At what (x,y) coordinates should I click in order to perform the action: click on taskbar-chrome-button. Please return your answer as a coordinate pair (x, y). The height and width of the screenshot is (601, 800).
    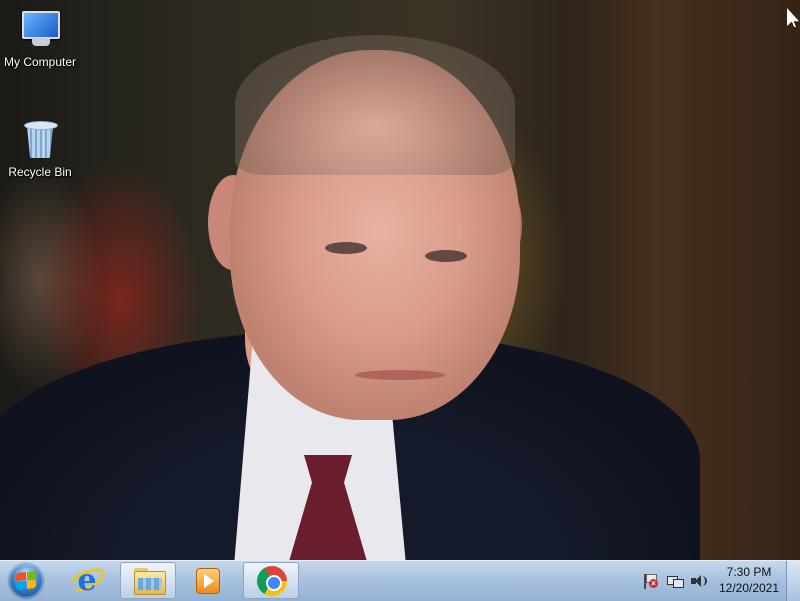
    Looking at the image, I should click on (271, 580).